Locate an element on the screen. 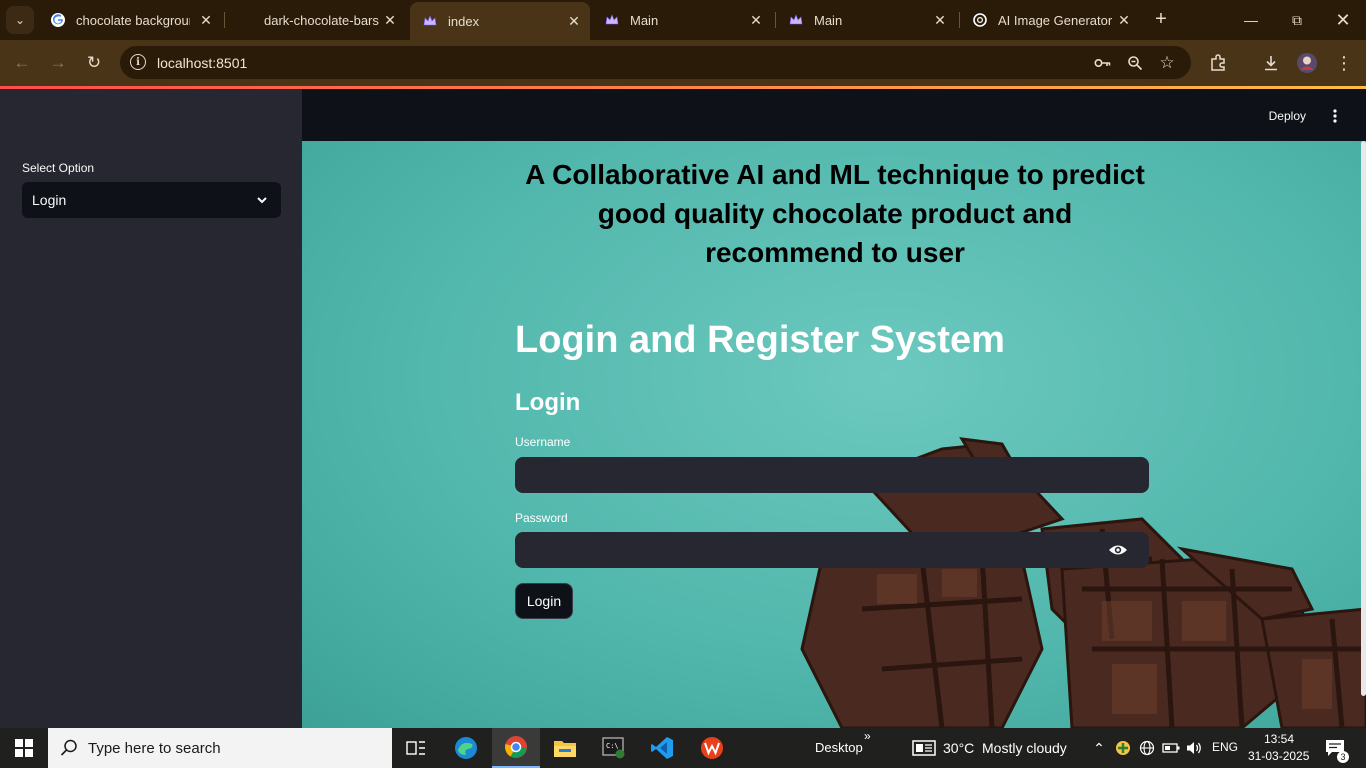 The image size is (1366, 768). chrome-icon is located at coordinates (516, 747).